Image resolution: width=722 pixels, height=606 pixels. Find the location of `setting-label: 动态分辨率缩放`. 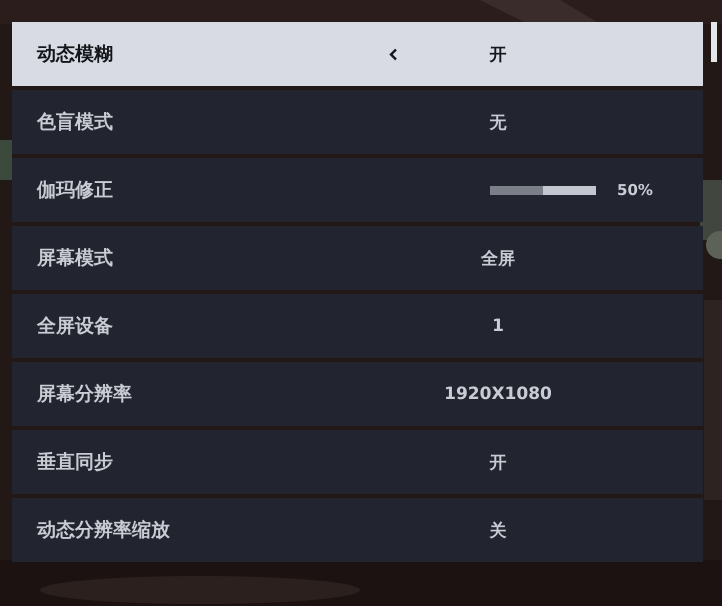

setting-label: 动态分辨率缩放 is located at coordinates (104, 530).